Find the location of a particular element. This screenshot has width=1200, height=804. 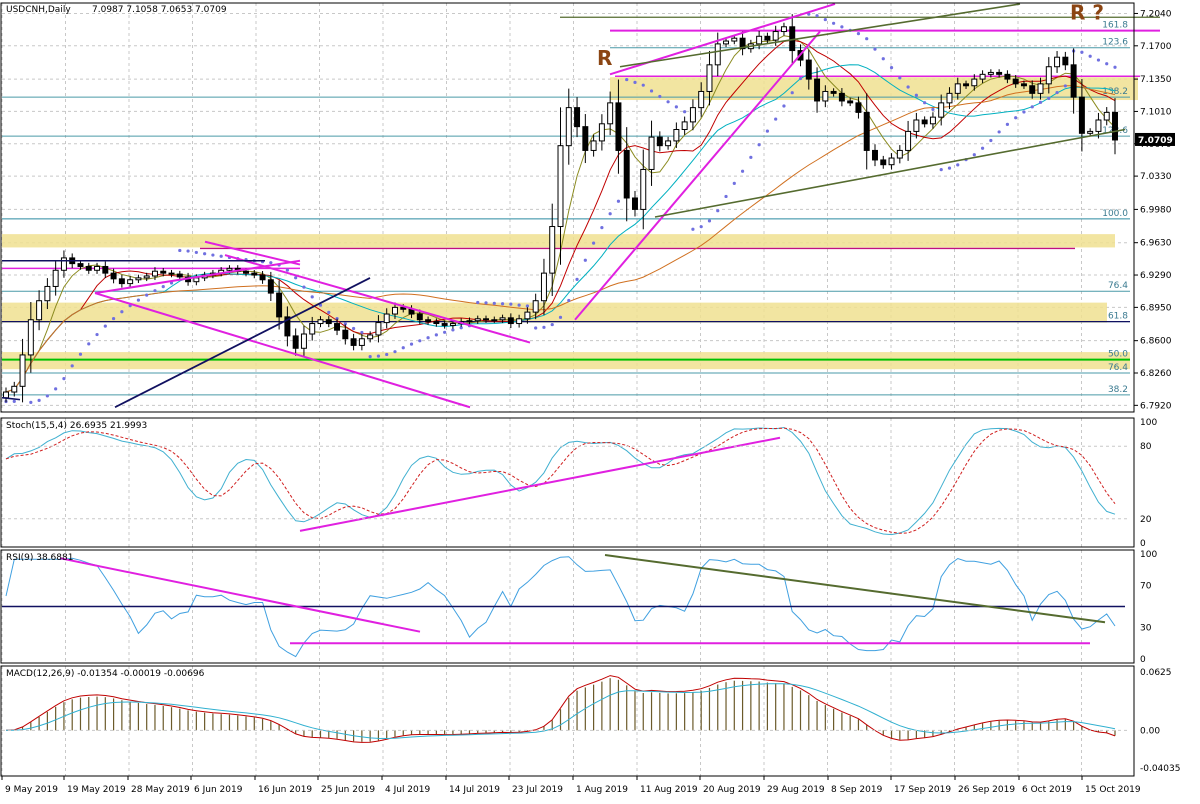

price-tick-label: 7.1010 is located at coordinates (1156, 112).